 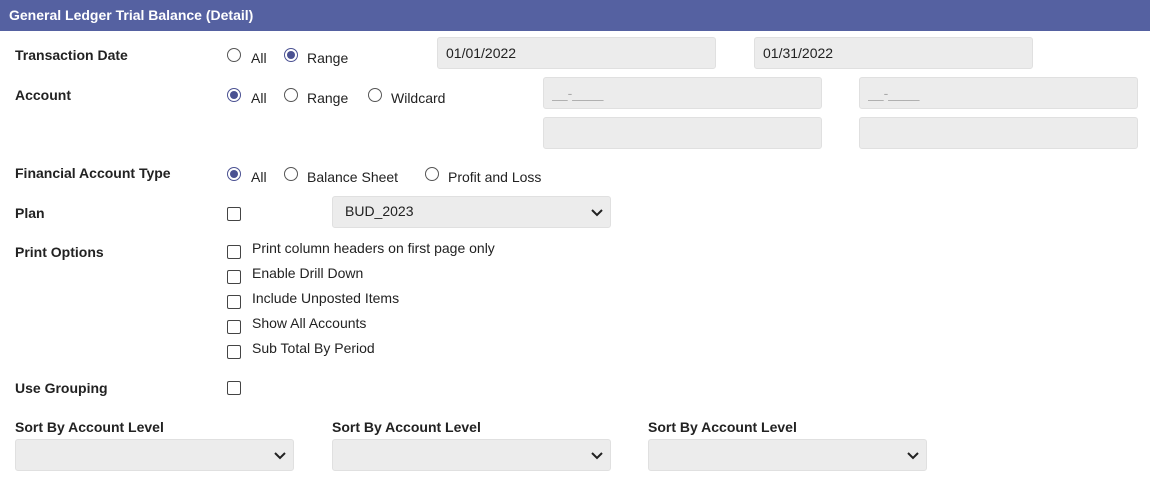 What do you see at coordinates (234, 174) in the screenshot?
I see `fat-all-radio` at bounding box center [234, 174].